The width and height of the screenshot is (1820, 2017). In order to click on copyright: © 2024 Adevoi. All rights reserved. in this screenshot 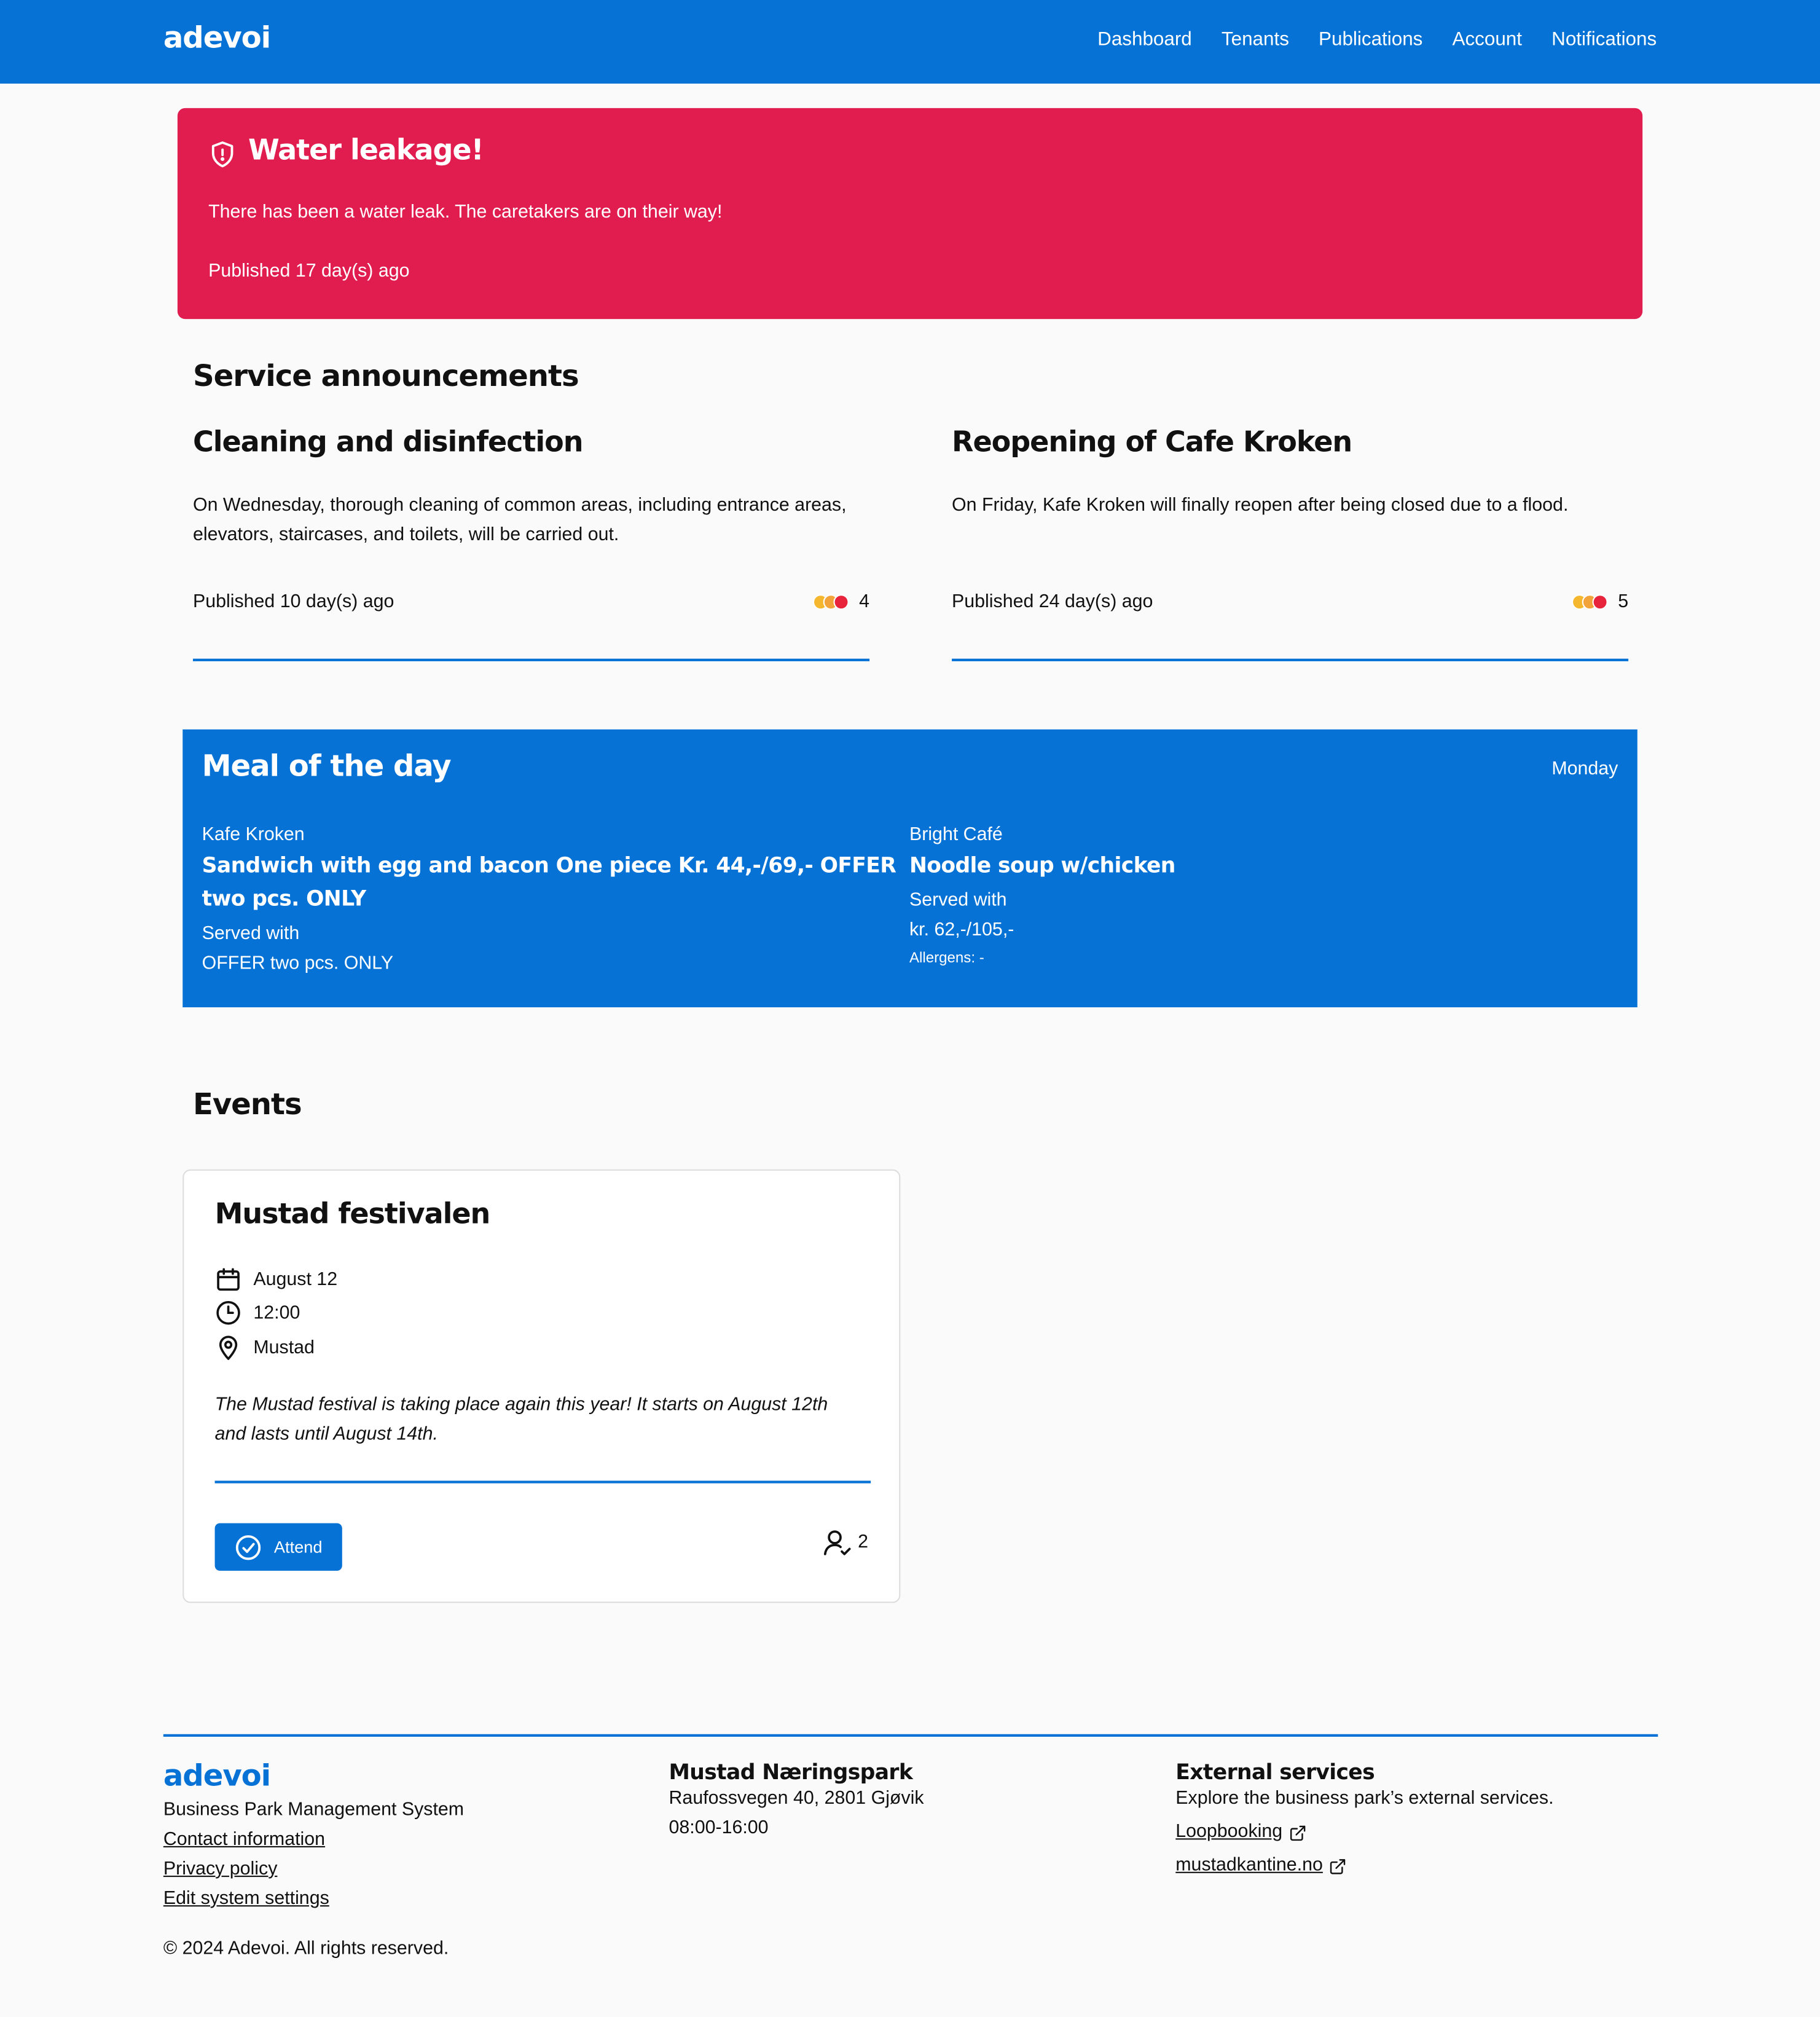, I will do `click(306, 1949)`.